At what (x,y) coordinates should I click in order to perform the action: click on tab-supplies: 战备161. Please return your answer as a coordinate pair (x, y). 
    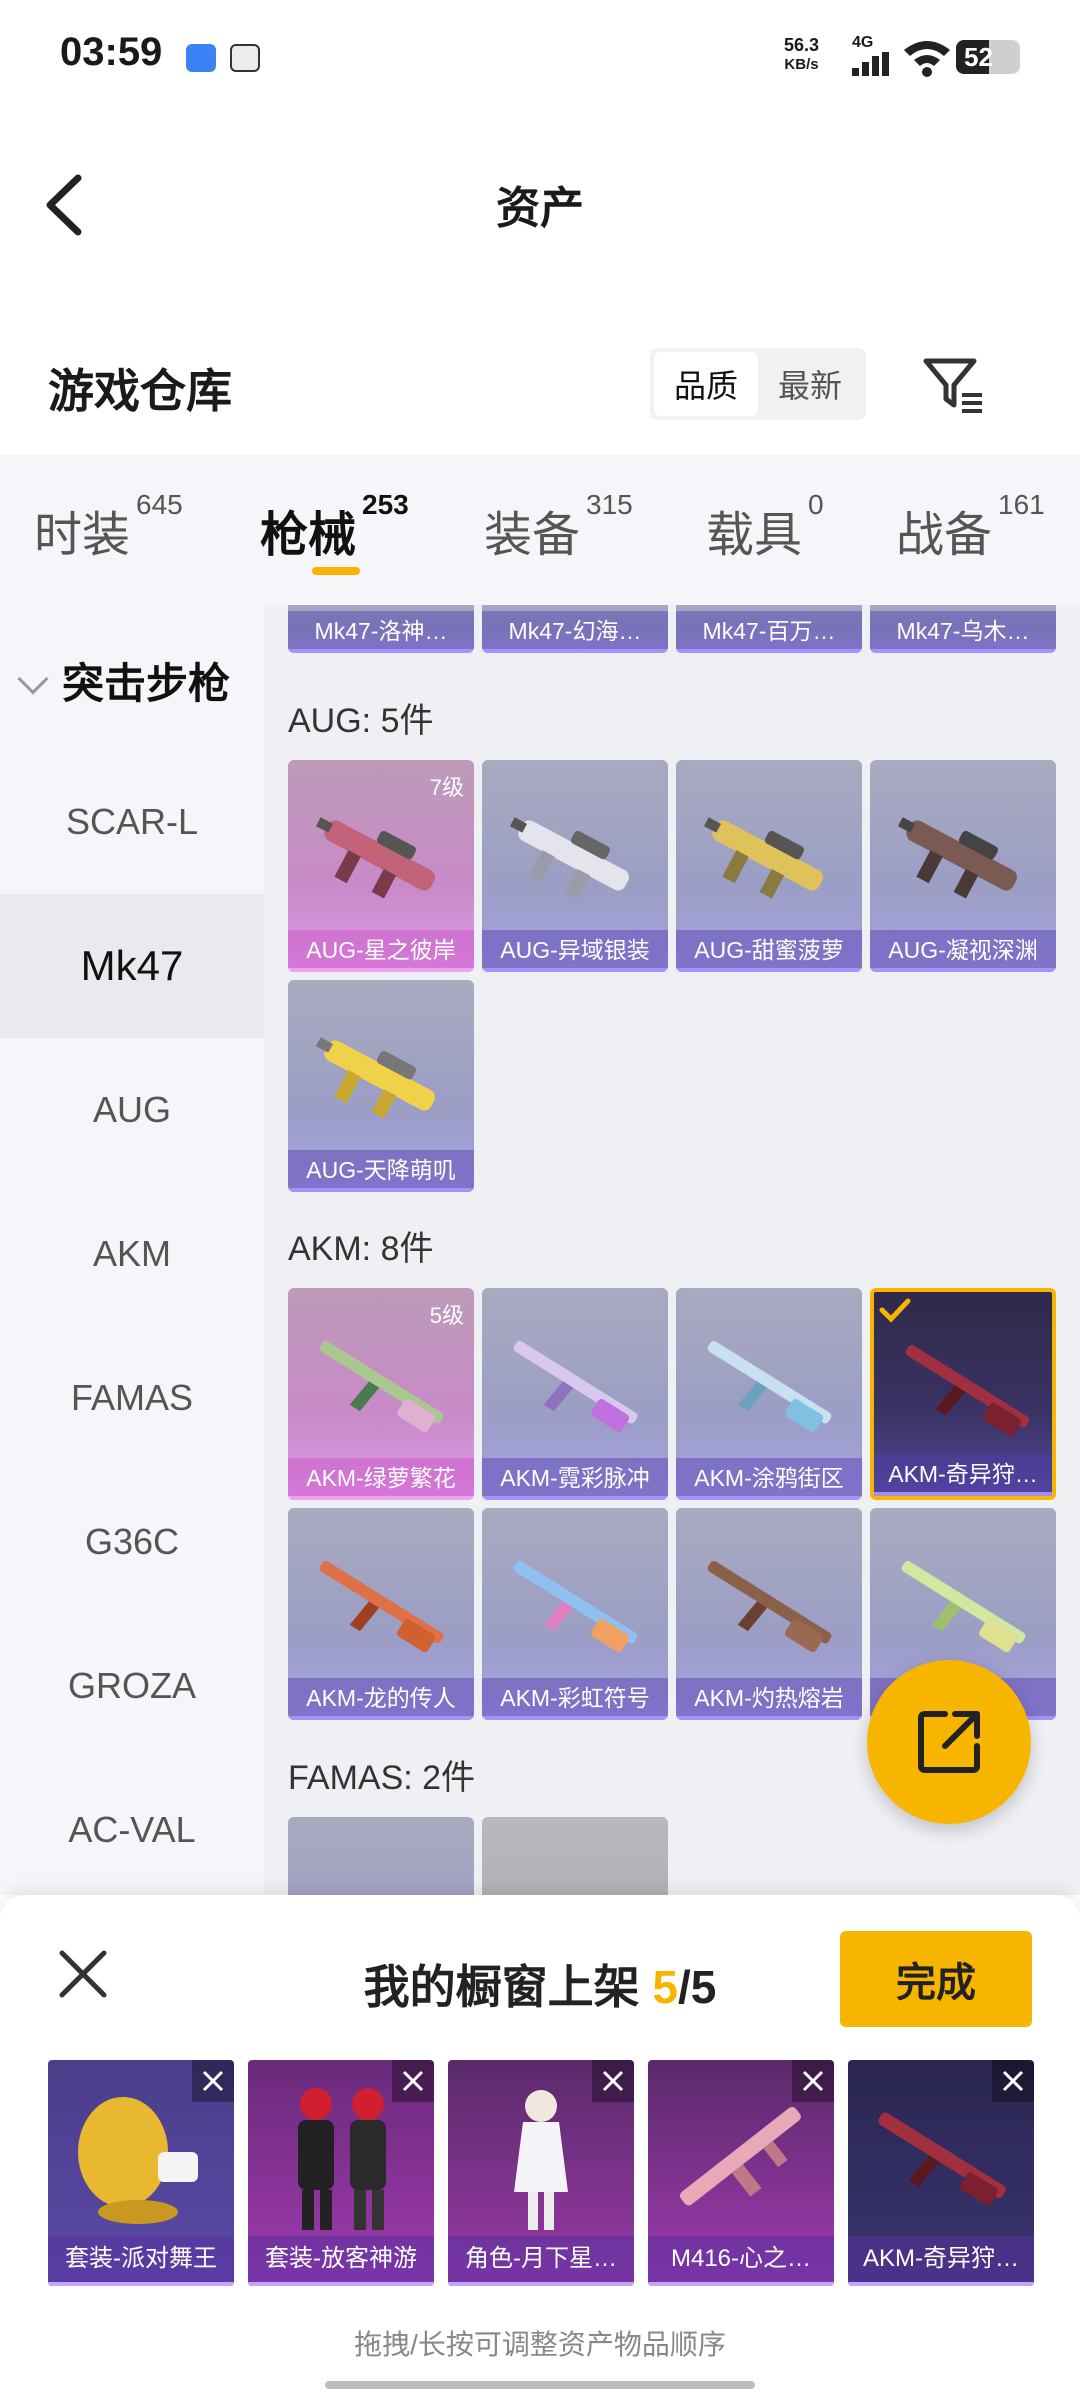
    Looking at the image, I should click on (970, 527).